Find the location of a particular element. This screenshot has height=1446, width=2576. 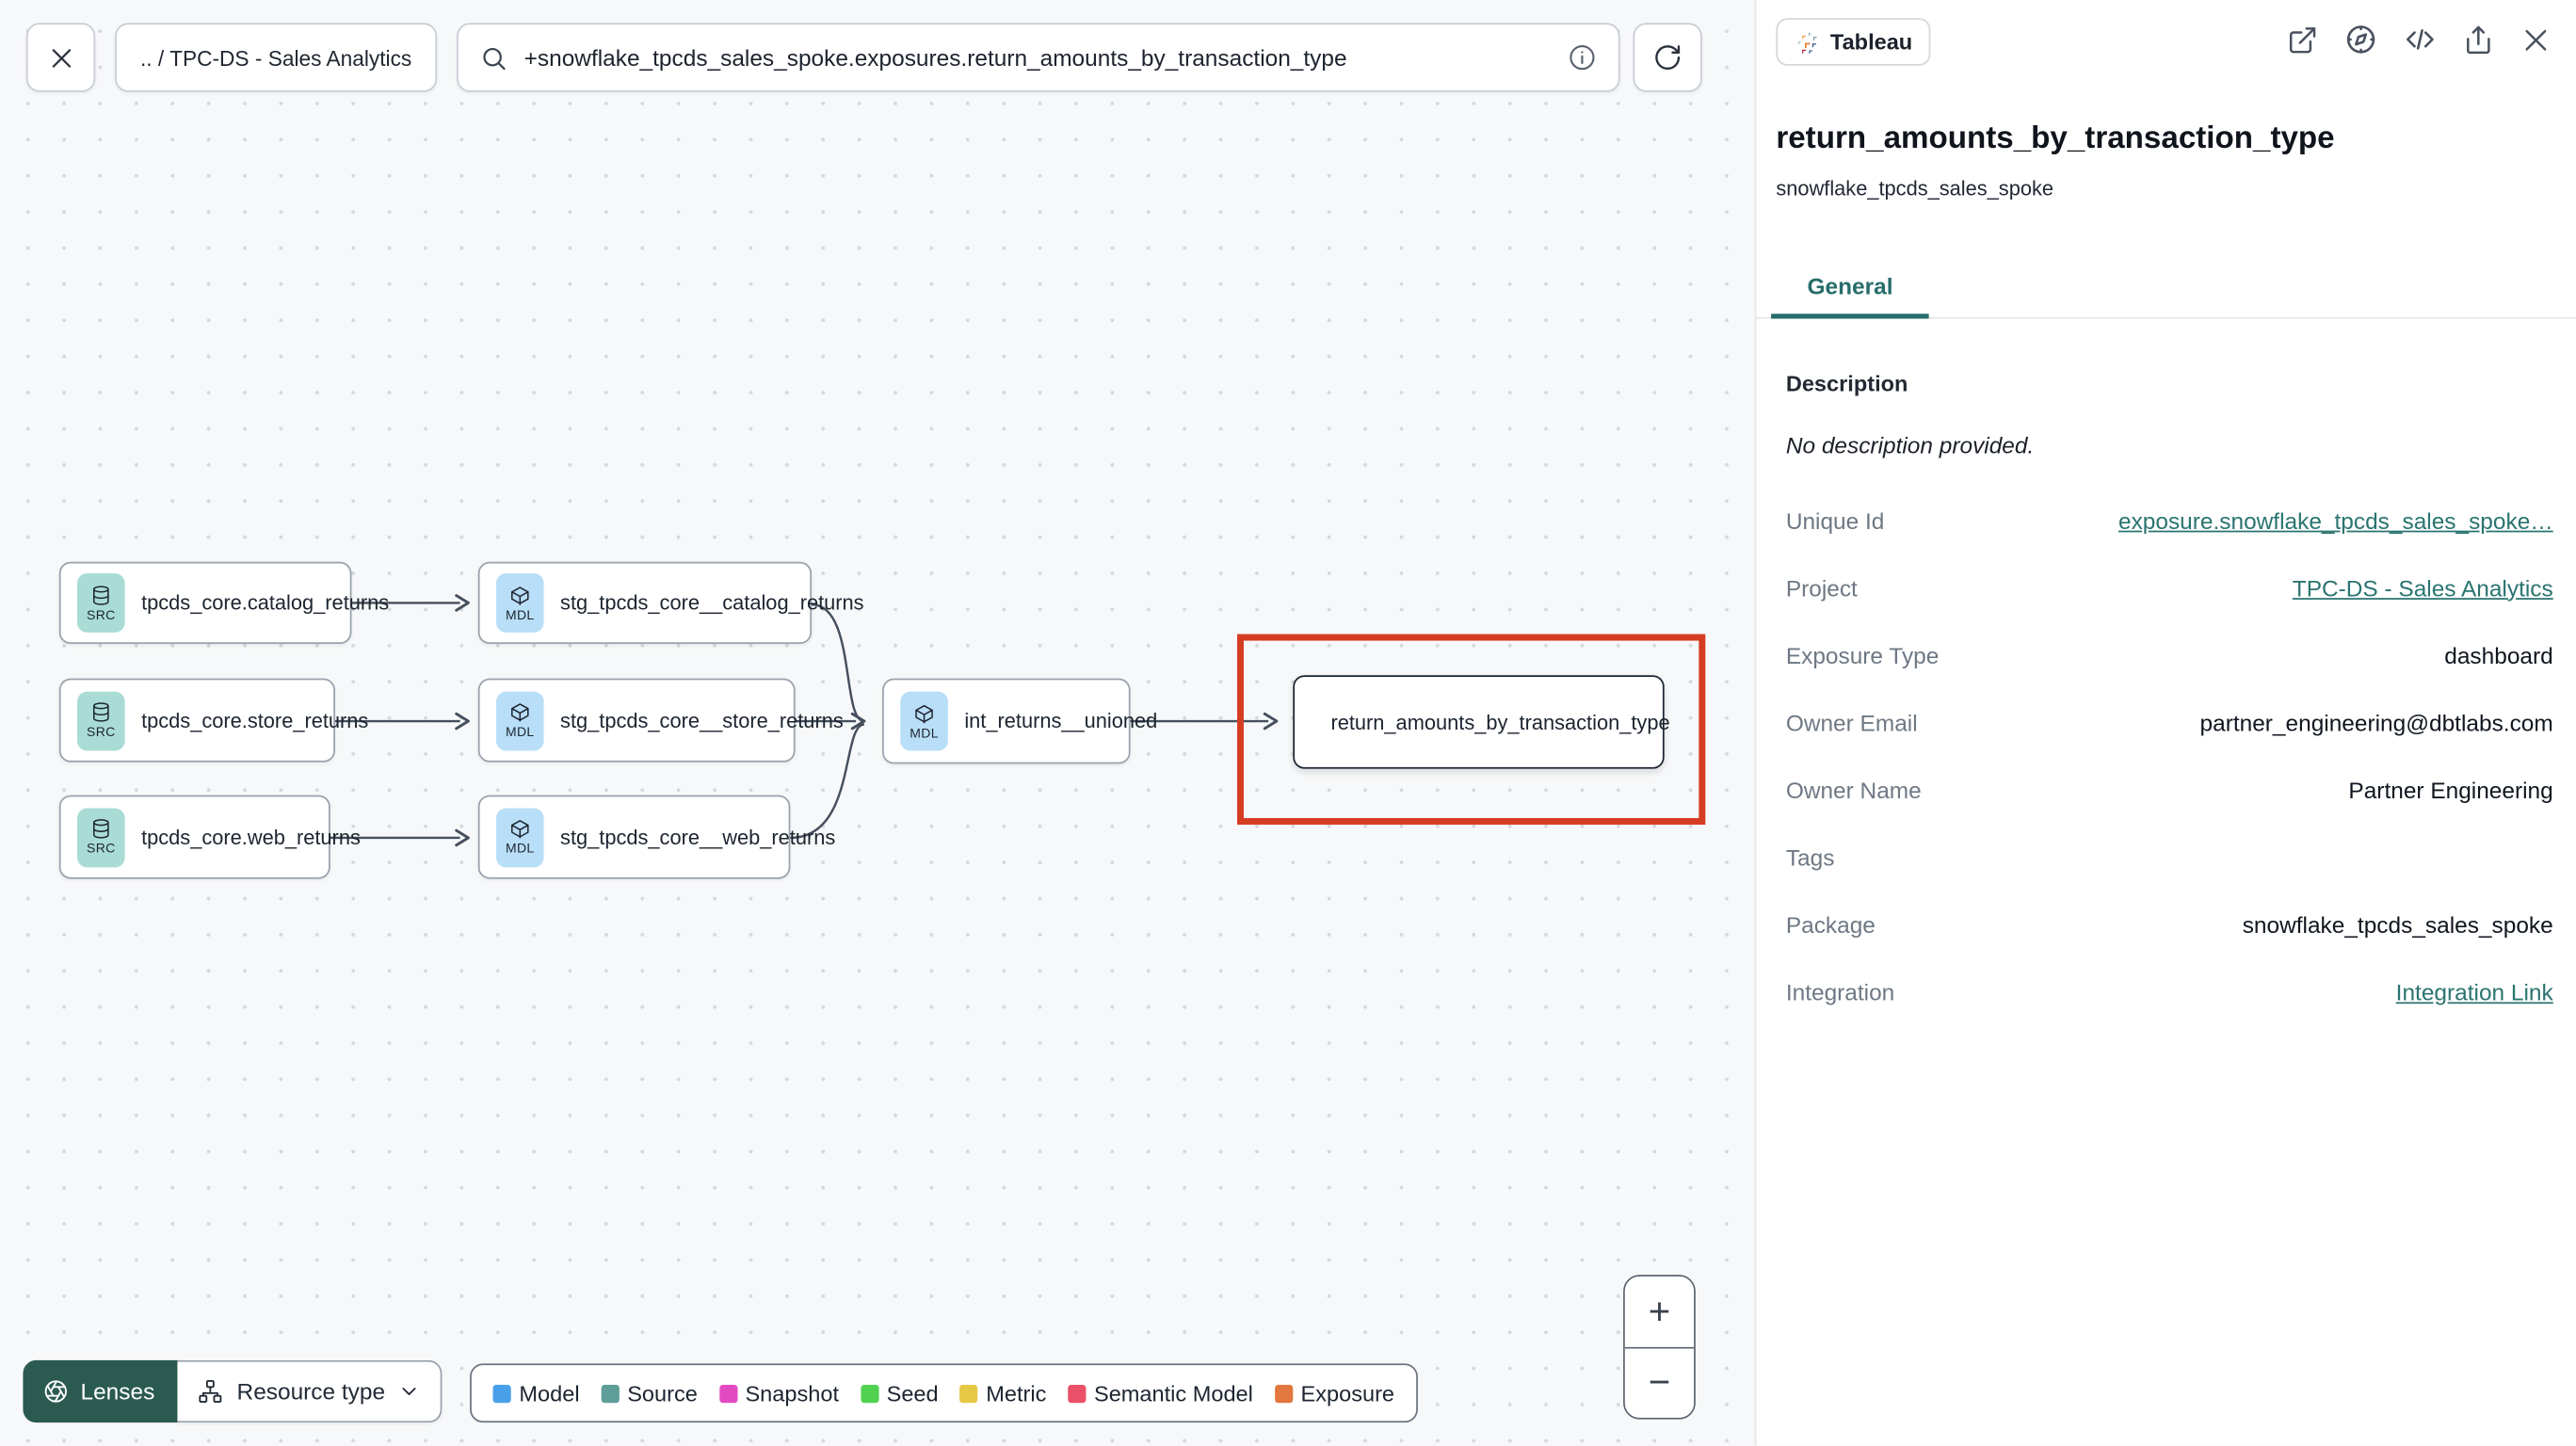

legend-item-model: Model is located at coordinates (536, 1393).